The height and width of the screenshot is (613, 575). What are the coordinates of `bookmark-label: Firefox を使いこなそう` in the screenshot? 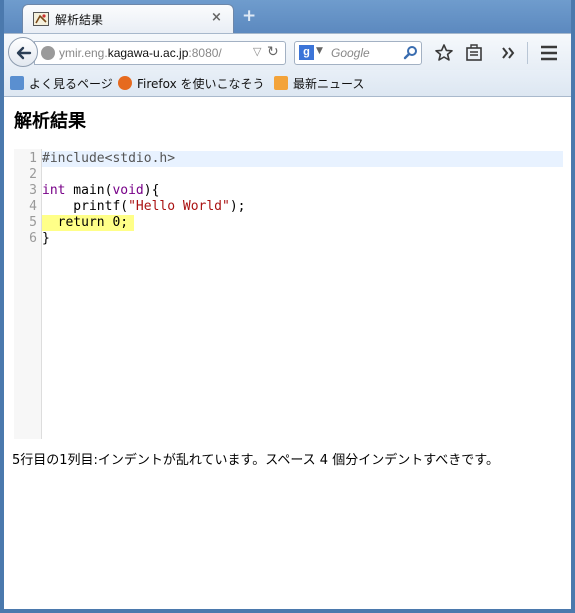 It's located at (201, 84).